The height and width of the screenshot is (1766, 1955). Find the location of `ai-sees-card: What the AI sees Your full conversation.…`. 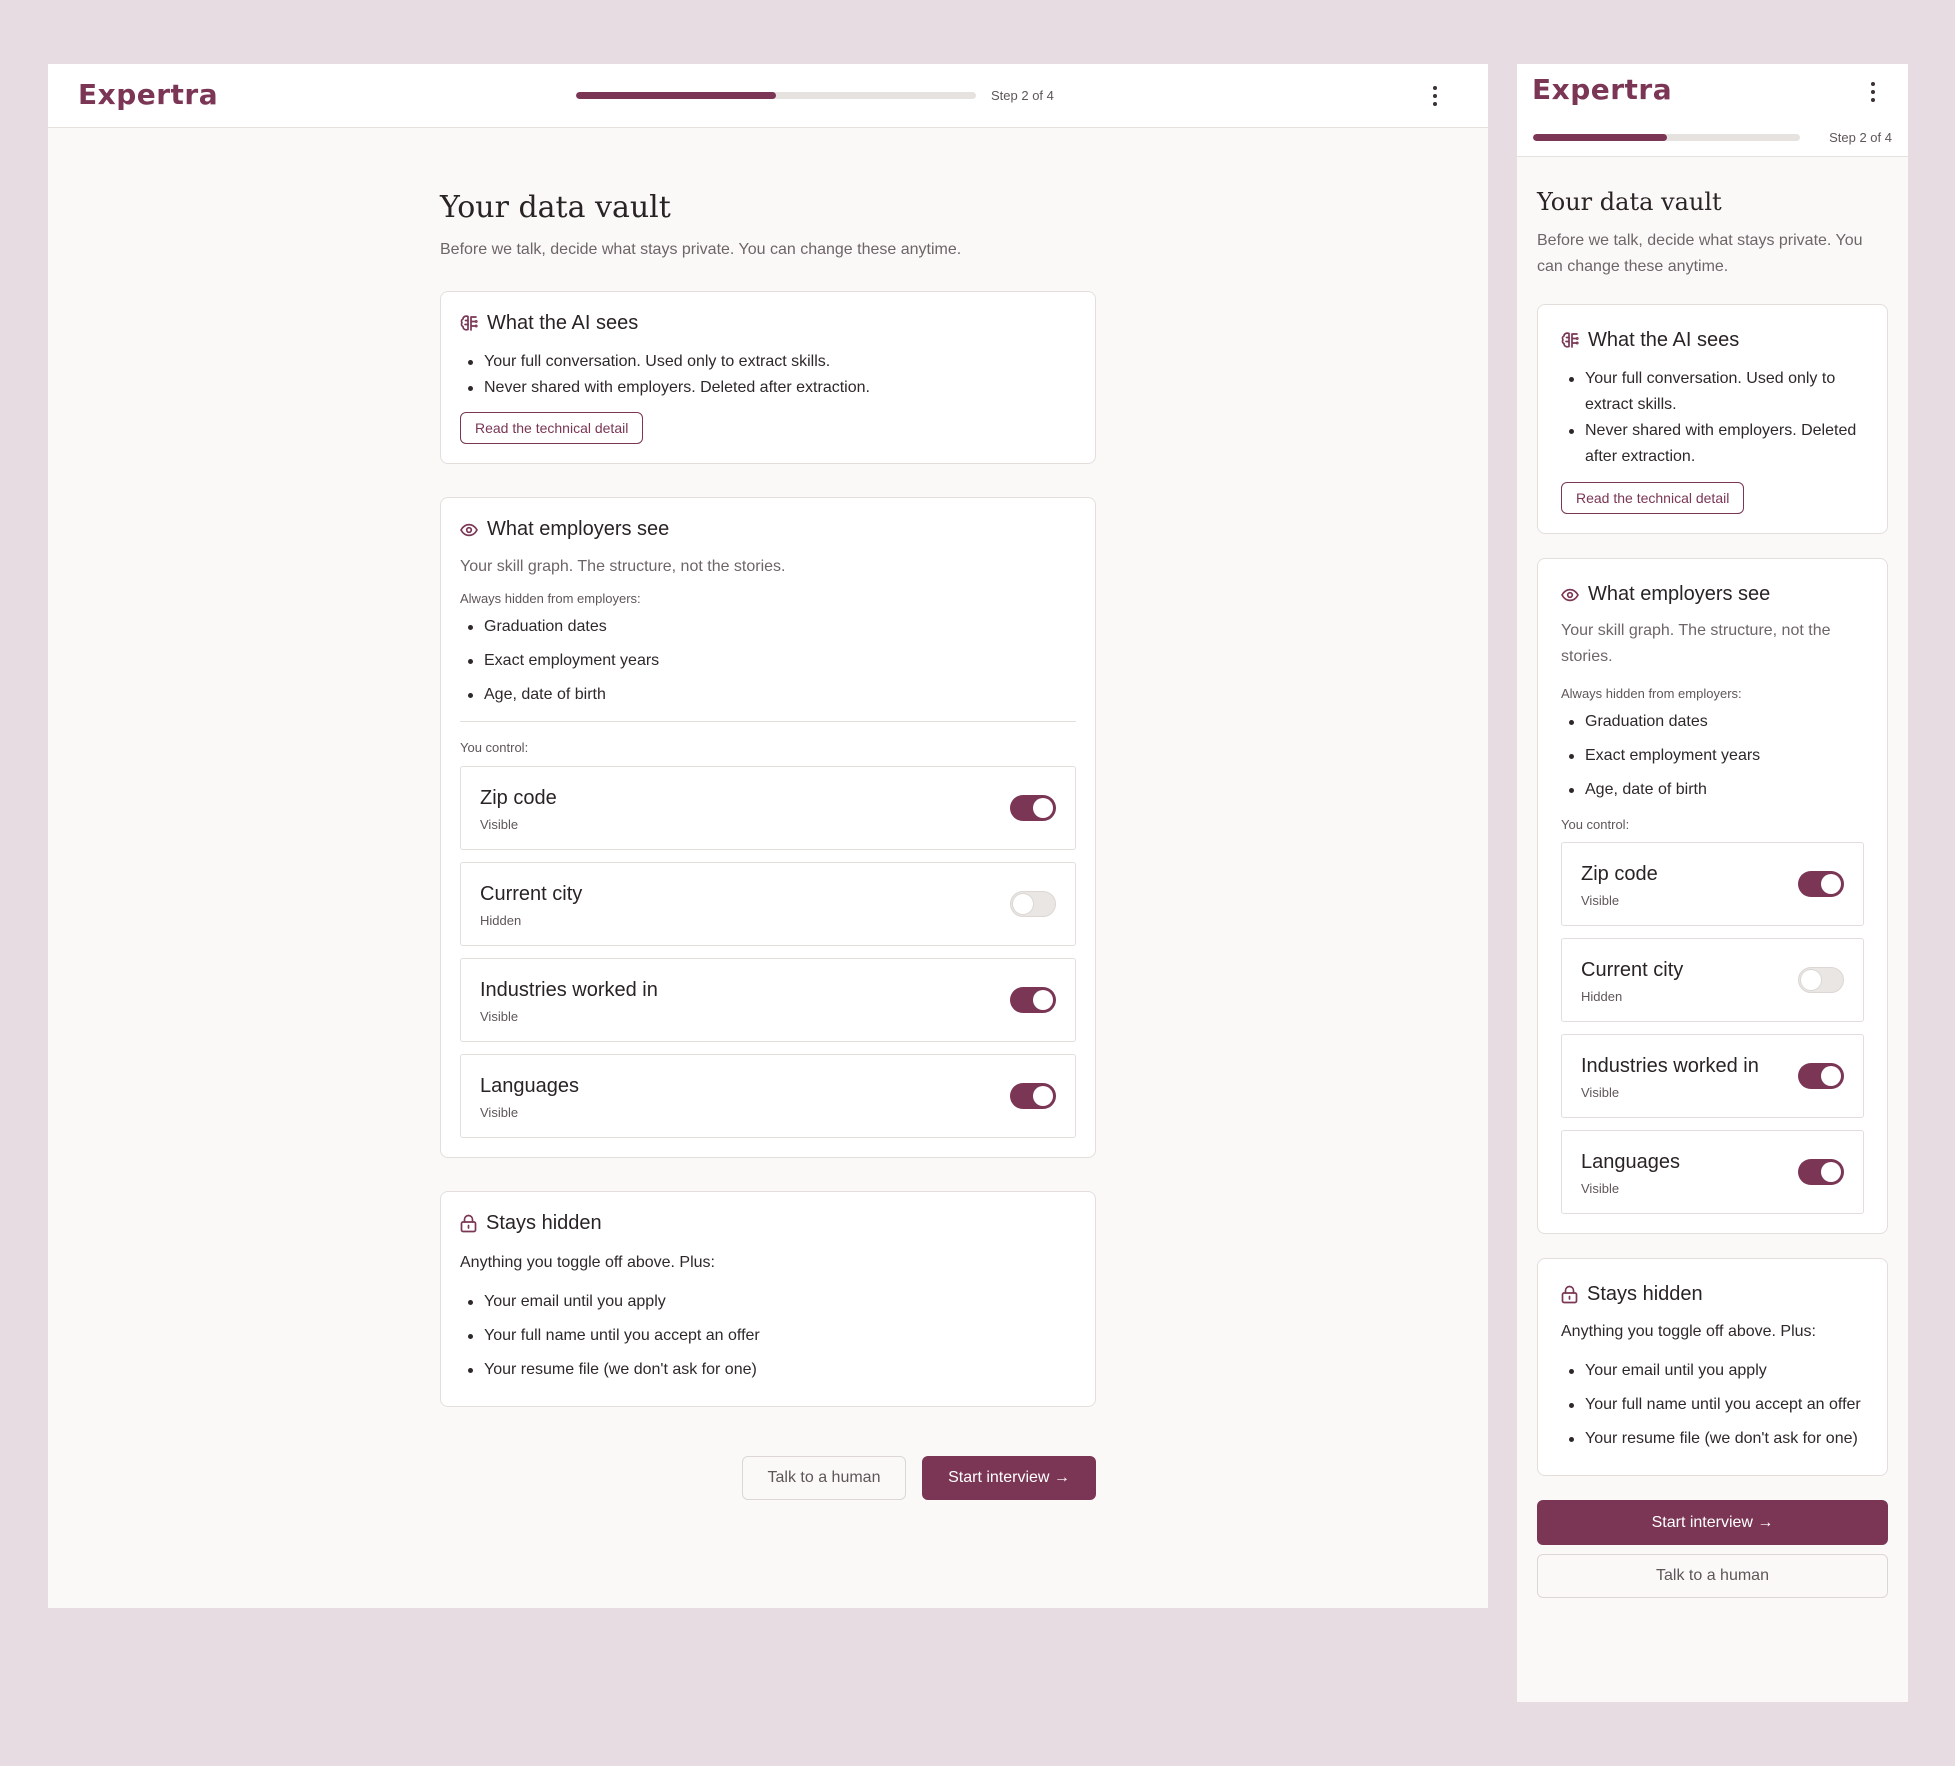

ai-sees-card: What the AI sees Your full conversation.… is located at coordinates (1712, 419).